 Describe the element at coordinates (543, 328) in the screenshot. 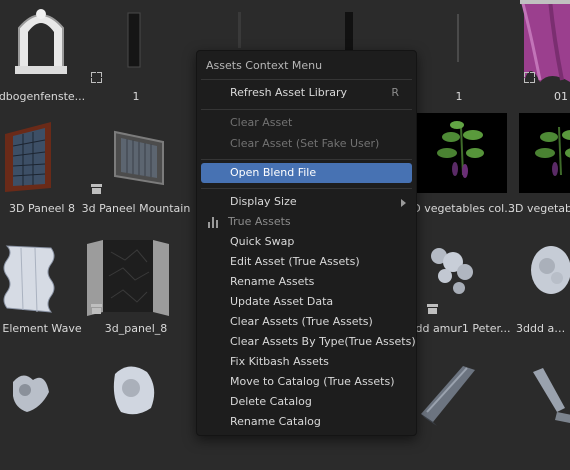

I see `asset-name: 3ddd amur1` at that location.